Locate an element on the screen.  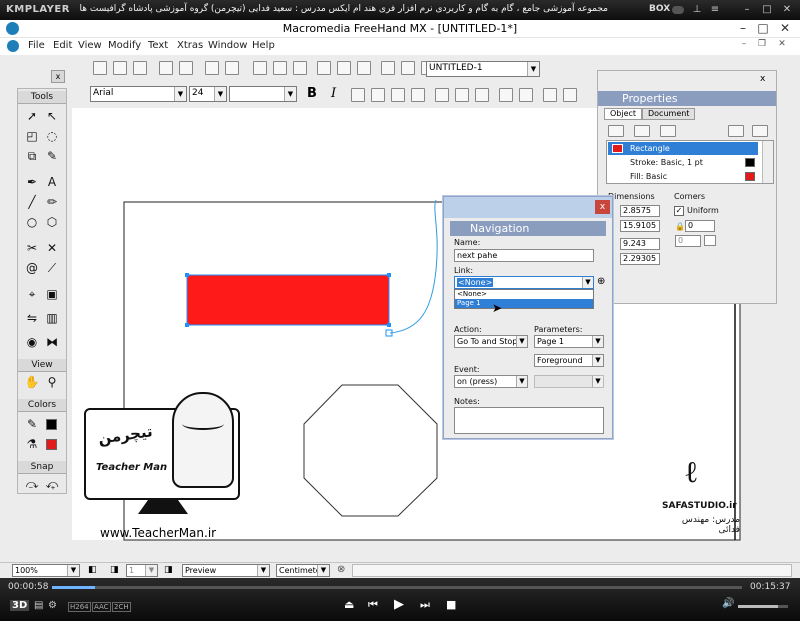
navigation-close-button: x is located at coordinates (602, 207).